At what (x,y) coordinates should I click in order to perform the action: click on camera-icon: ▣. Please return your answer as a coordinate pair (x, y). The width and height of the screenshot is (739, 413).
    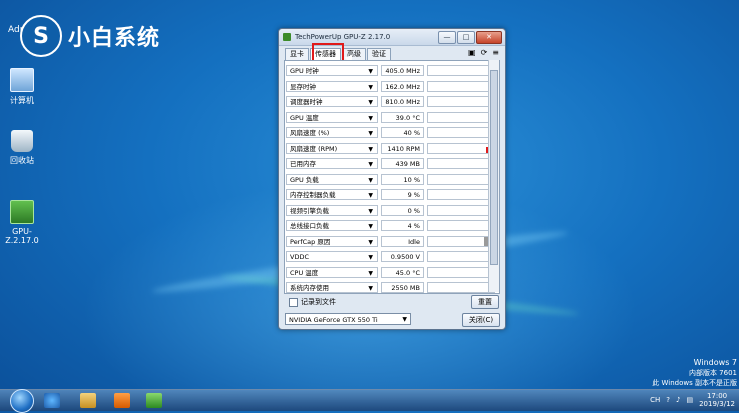
    Looking at the image, I should click on (472, 52).